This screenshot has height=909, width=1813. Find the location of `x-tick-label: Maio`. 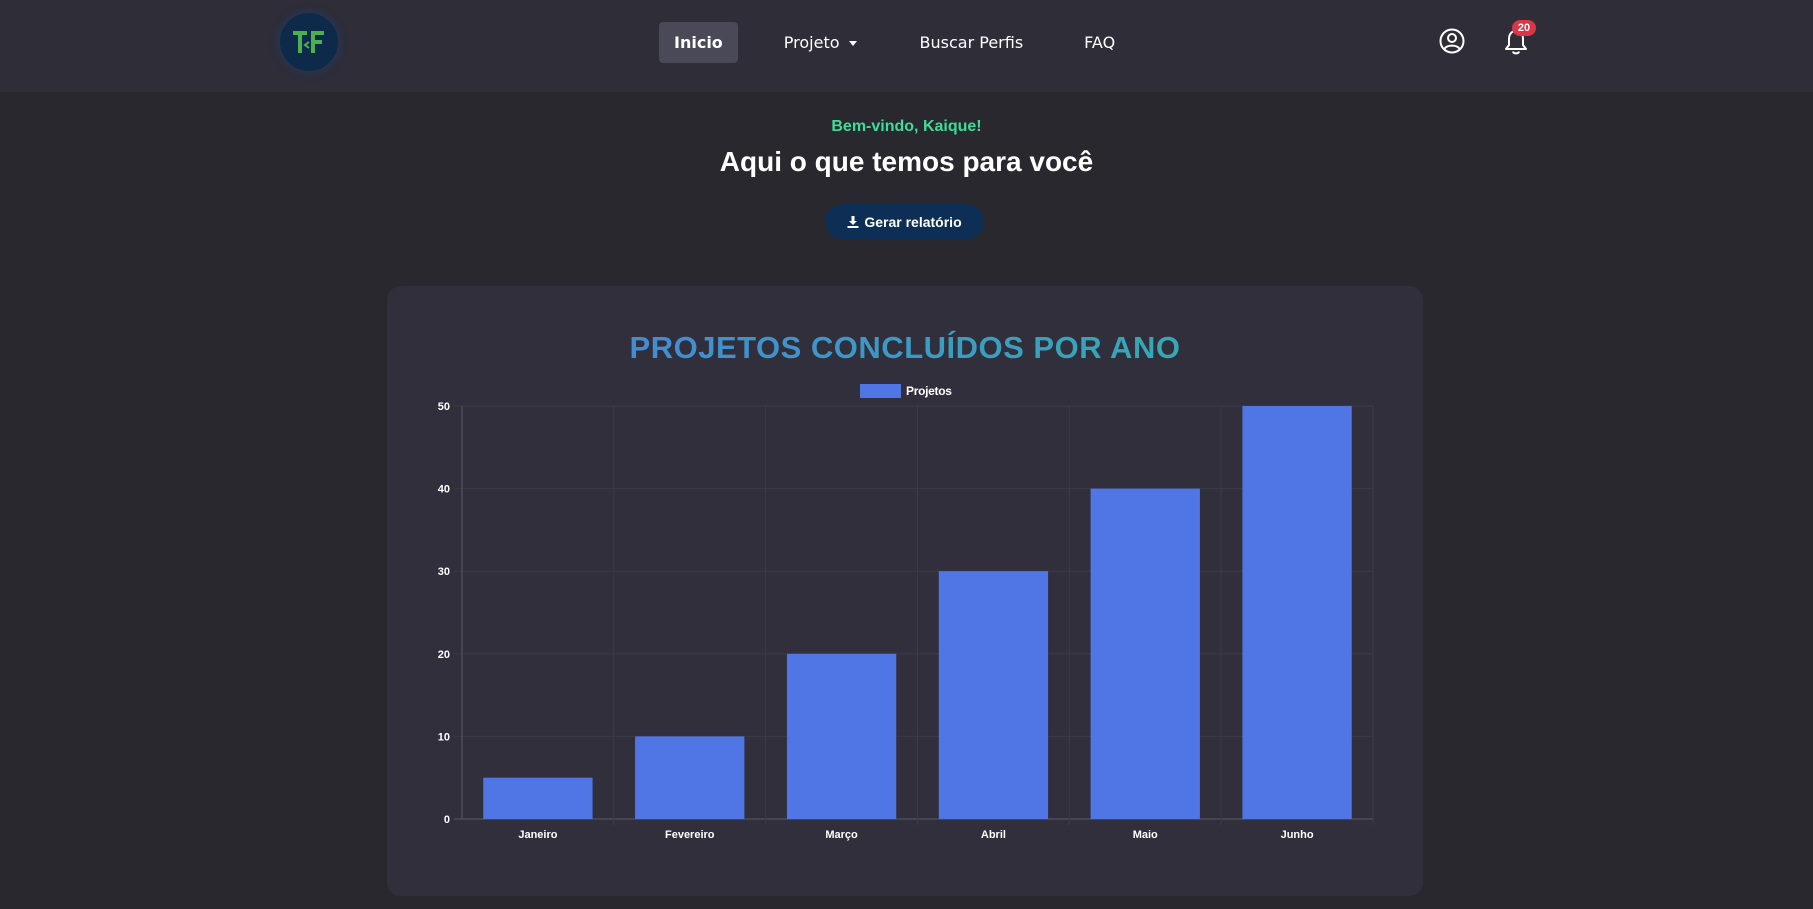

x-tick-label: Maio is located at coordinates (1145, 835).